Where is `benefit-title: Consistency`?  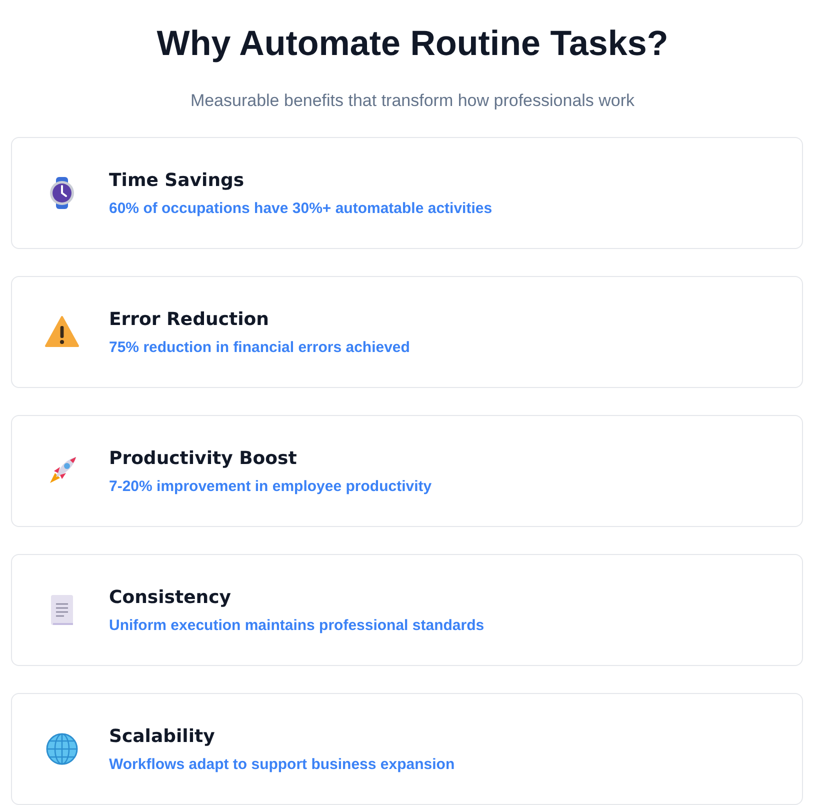
benefit-title: Consistency is located at coordinates (170, 597).